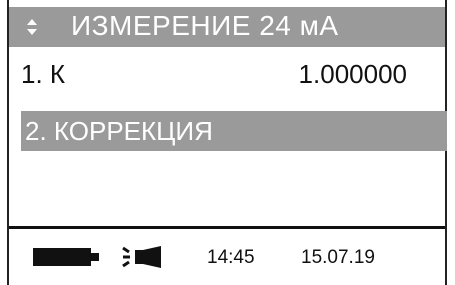  Describe the element at coordinates (338, 257) in the screenshot. I see `clock-date: 15.07.19` at that location.